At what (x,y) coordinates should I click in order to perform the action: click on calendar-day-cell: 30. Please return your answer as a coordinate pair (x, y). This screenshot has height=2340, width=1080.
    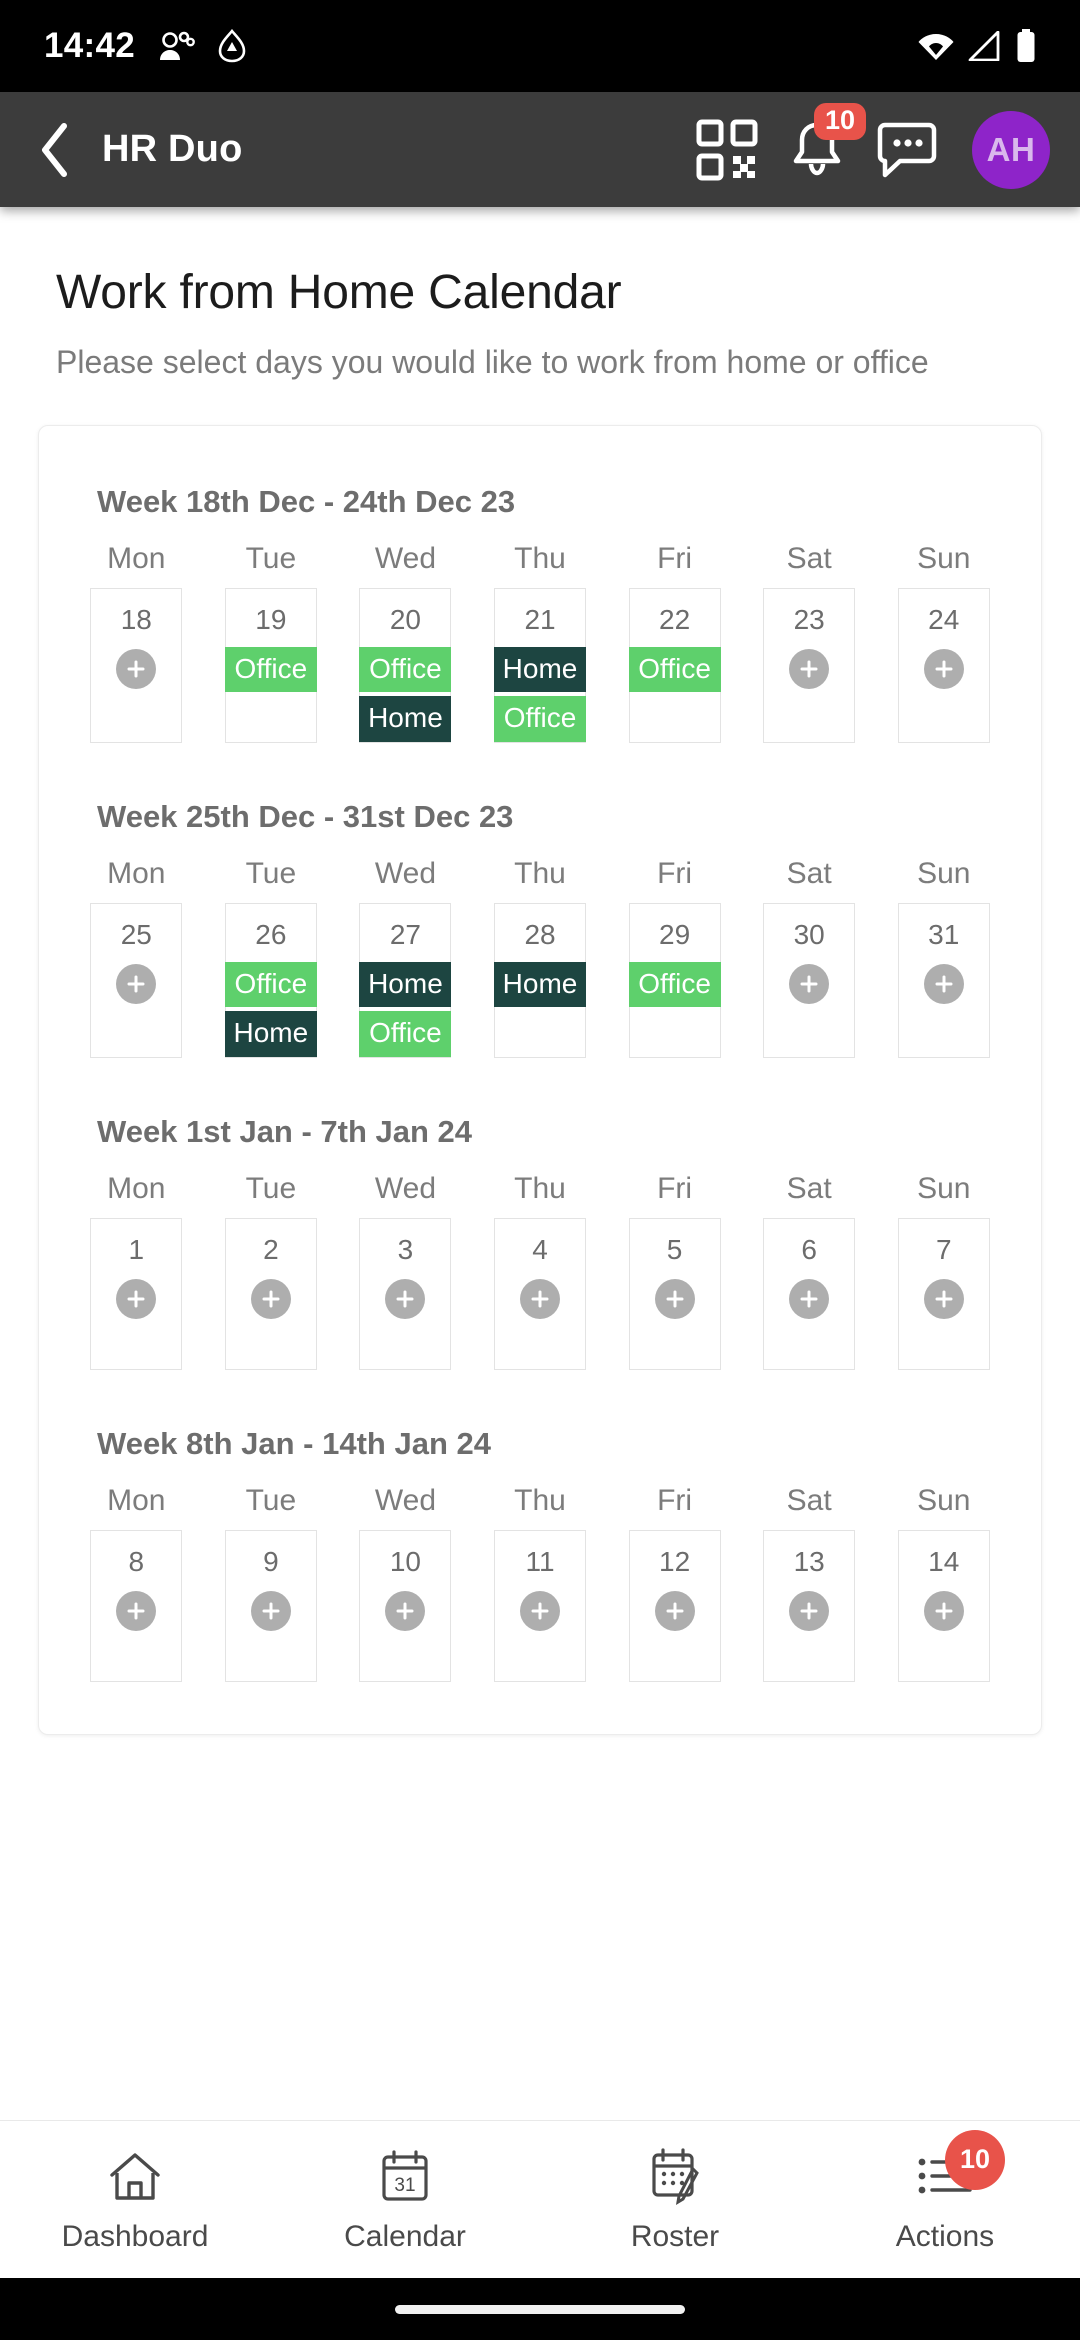
    Looking at the image, I should click on (809, 980).